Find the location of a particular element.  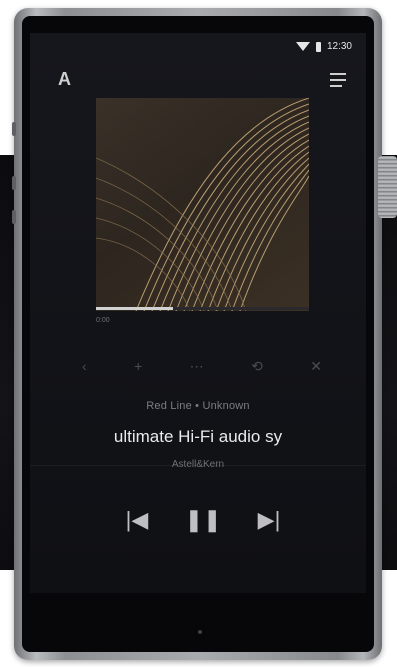

pause-icon: ❚❚ is located at coordinates (203, 519).